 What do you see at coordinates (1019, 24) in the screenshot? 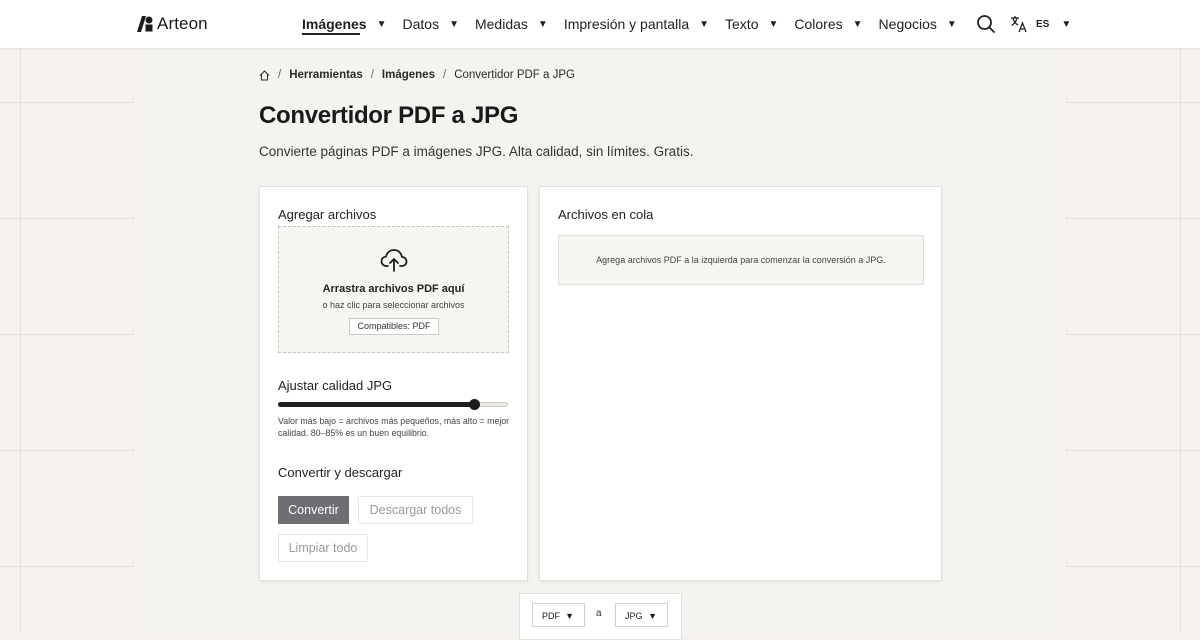
I see `translate-icon` at bounding box center [1019, 24].